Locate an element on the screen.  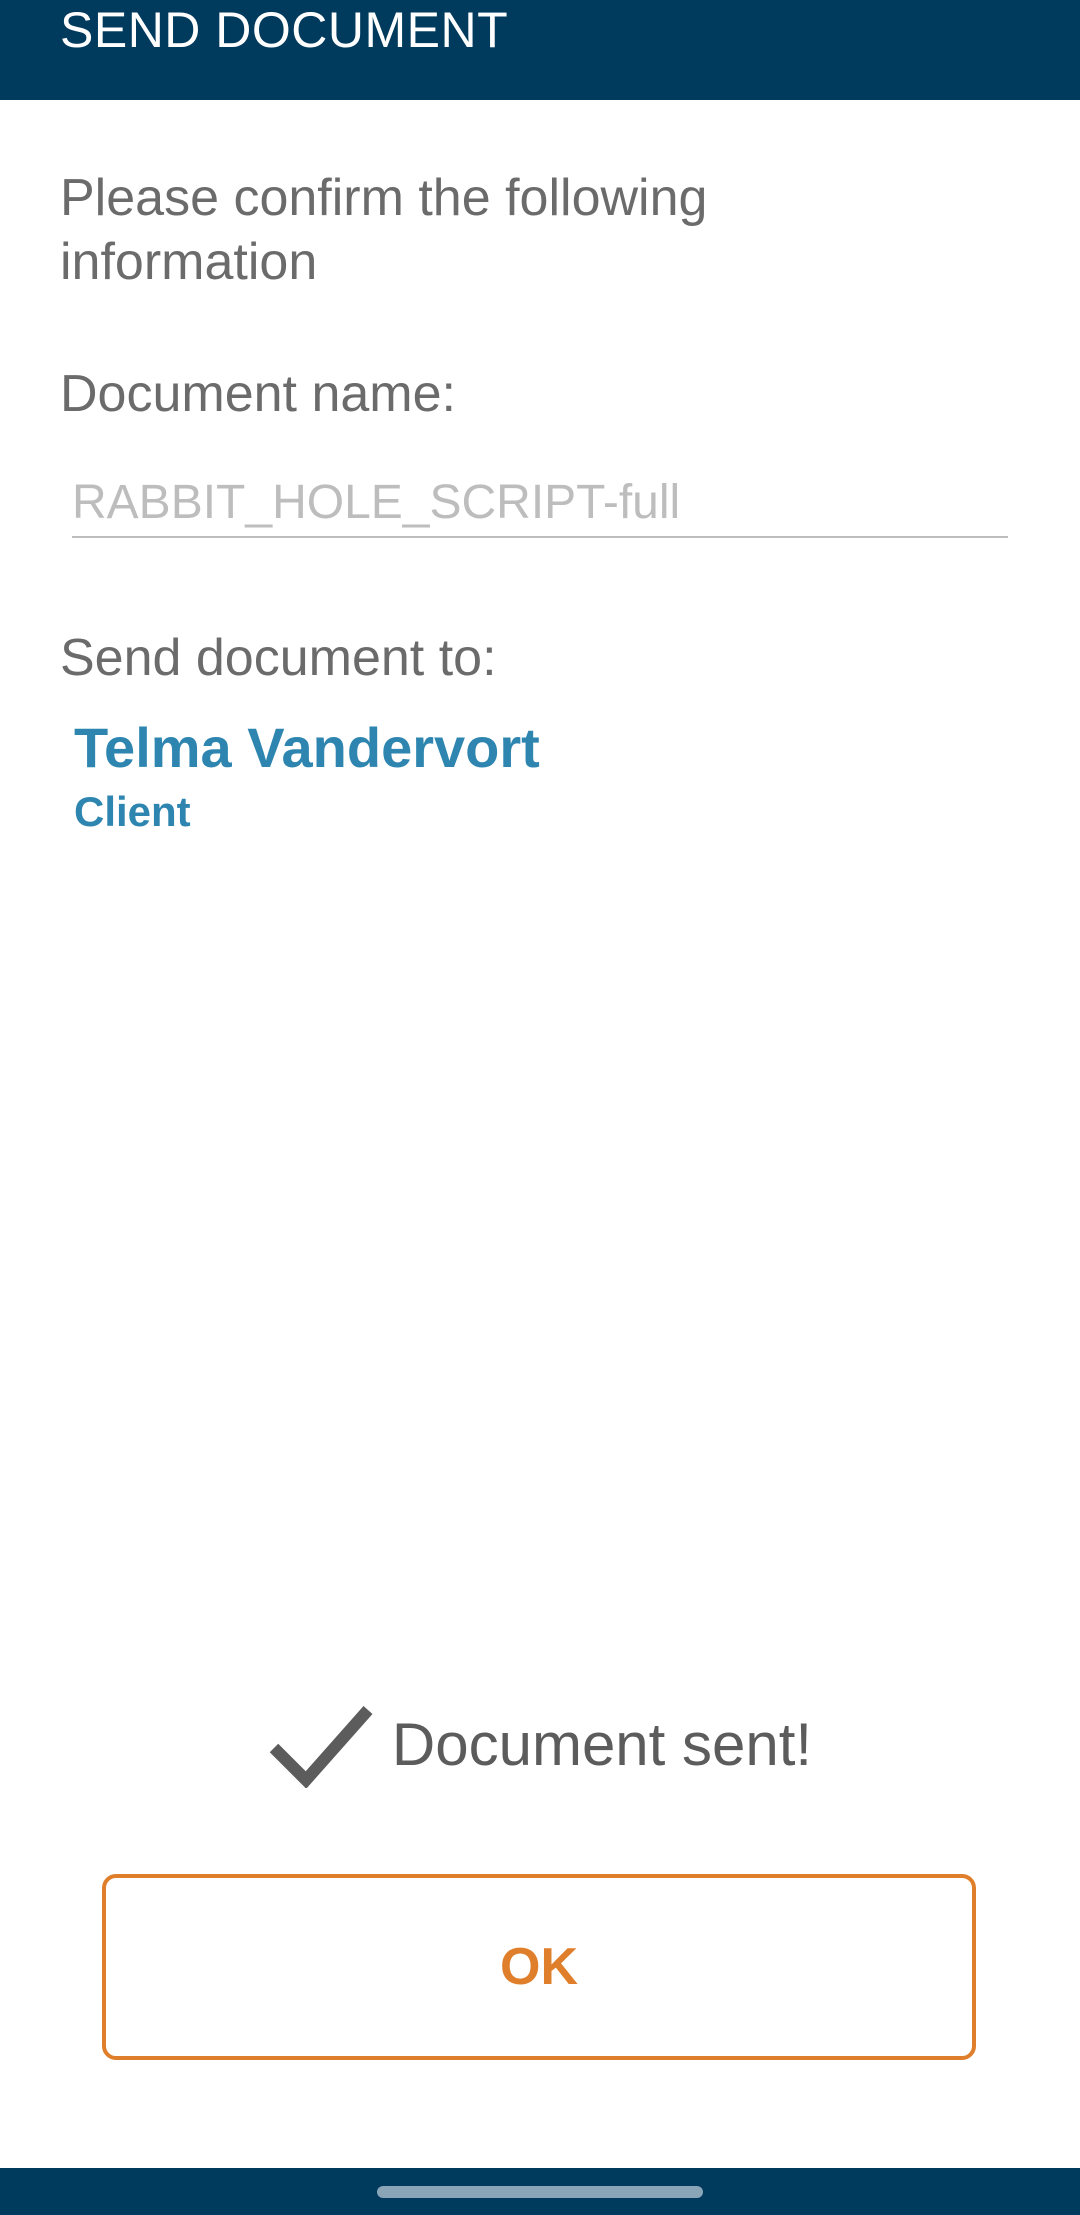
system-navigation-bar is located at coordinates (540, 2191).